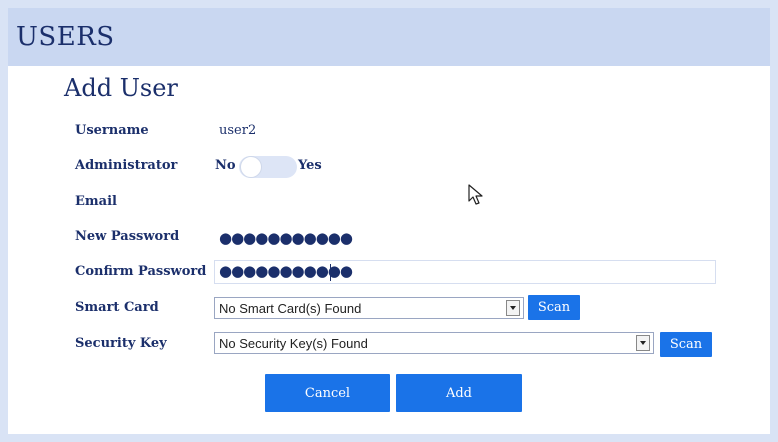 Image resolution: width=778 pixels, height=442 pixels. Describe the element at coordinates (121, 88) in the screenshot. I see `page-title: Add User` at that location.